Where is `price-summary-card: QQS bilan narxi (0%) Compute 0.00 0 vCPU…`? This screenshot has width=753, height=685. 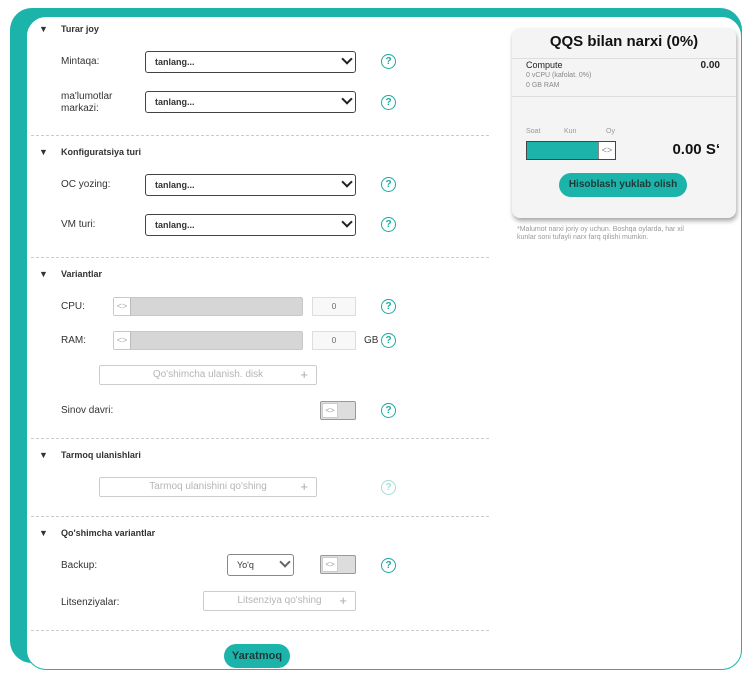
price-summary-card: QQS bilan narxi (0%) Compute 0.00 0 vCPU… is located at coordinates (624, 123).